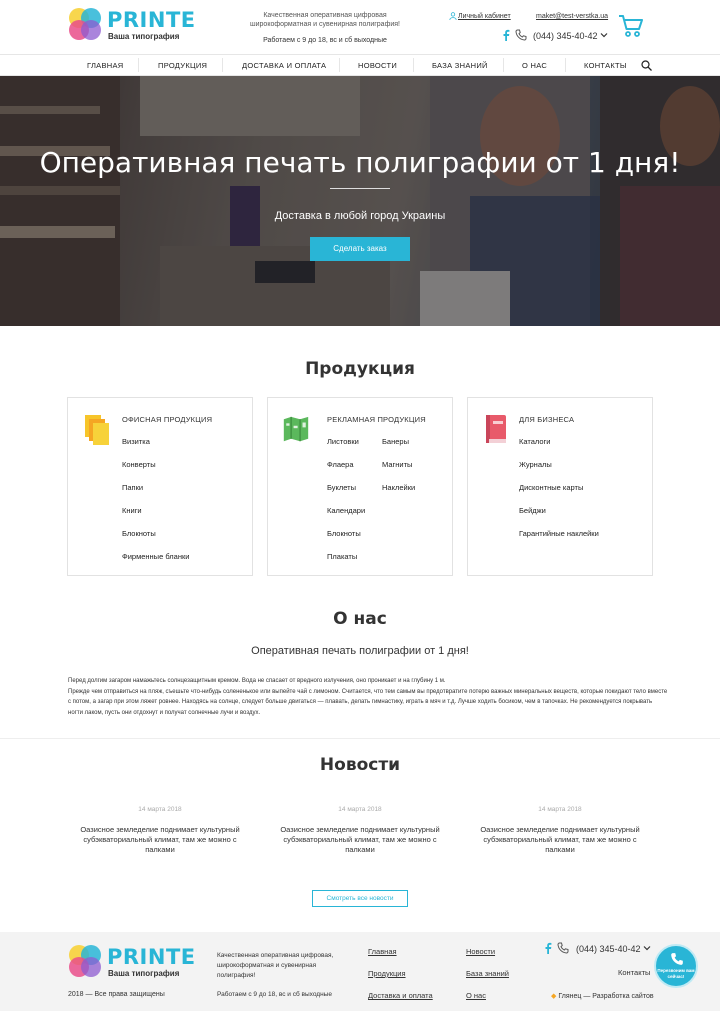  I want to click on product-link: Календари, so click(346, 510).